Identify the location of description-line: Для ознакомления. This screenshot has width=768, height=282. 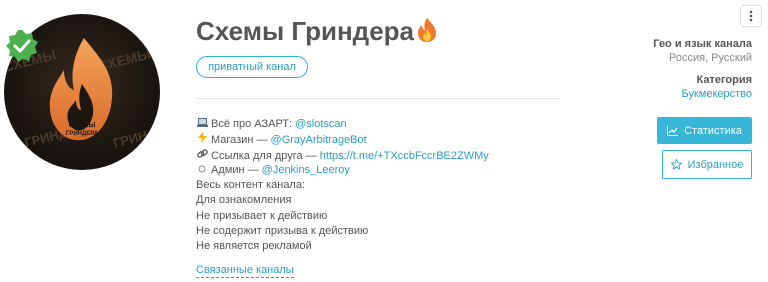
(244, 200).